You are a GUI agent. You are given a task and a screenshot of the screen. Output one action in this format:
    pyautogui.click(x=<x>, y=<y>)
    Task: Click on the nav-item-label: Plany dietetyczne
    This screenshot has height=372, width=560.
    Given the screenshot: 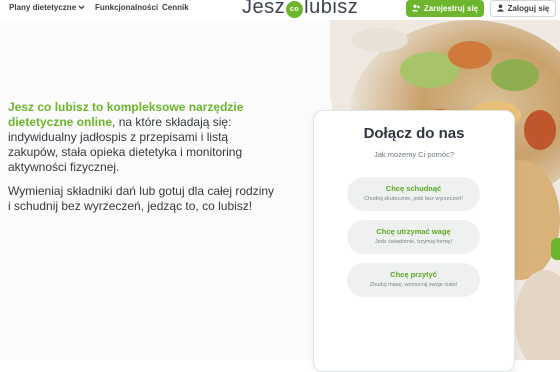 What is the action you would take?
    pyautogui.click(x=43, y=7)
    